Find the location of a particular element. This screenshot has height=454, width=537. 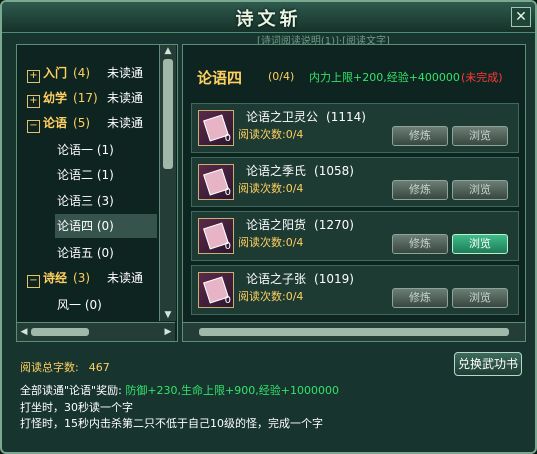

title-bar: 诗文斩 ✕ is located at coordinates (268, 17).